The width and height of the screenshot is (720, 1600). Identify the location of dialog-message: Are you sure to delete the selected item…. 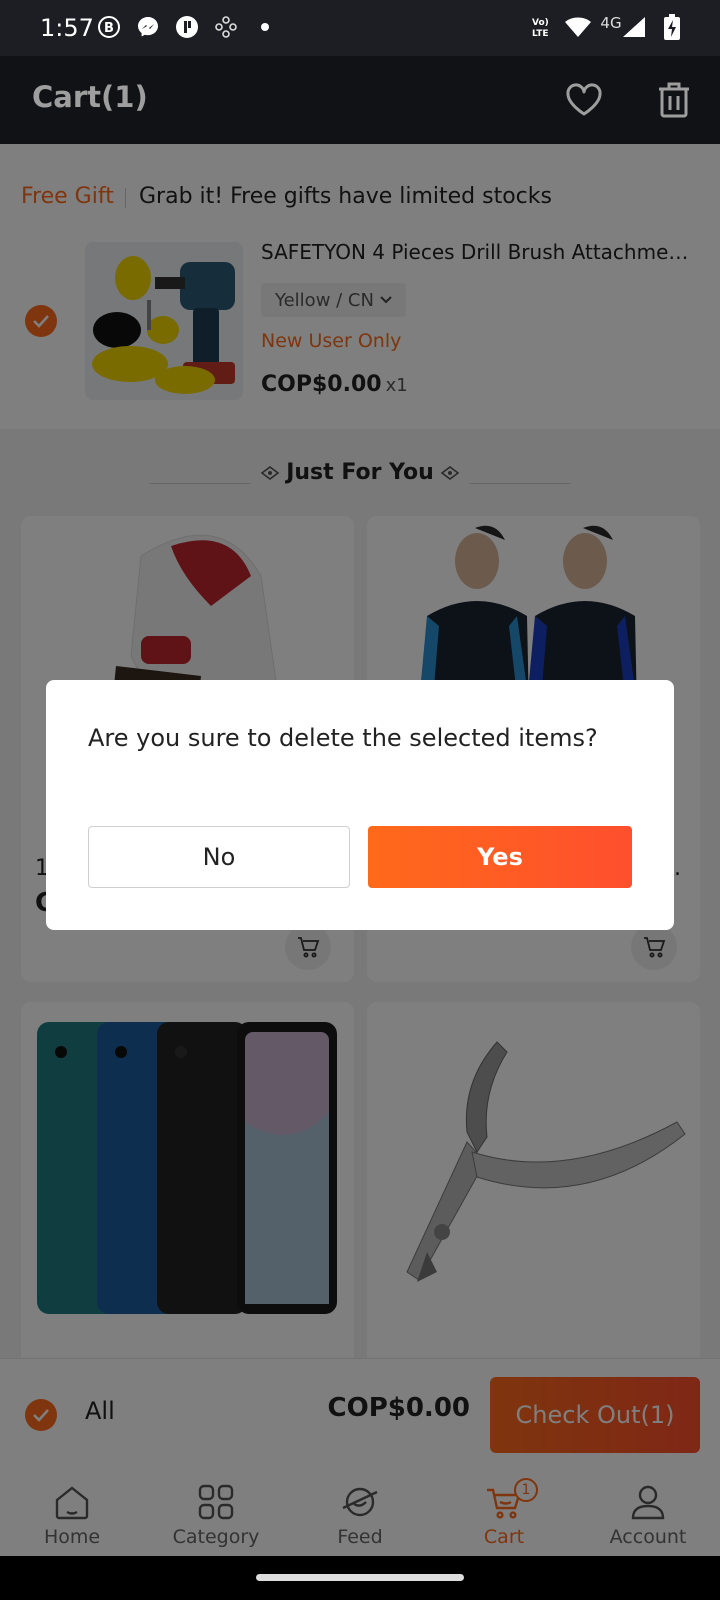
(343, 738).